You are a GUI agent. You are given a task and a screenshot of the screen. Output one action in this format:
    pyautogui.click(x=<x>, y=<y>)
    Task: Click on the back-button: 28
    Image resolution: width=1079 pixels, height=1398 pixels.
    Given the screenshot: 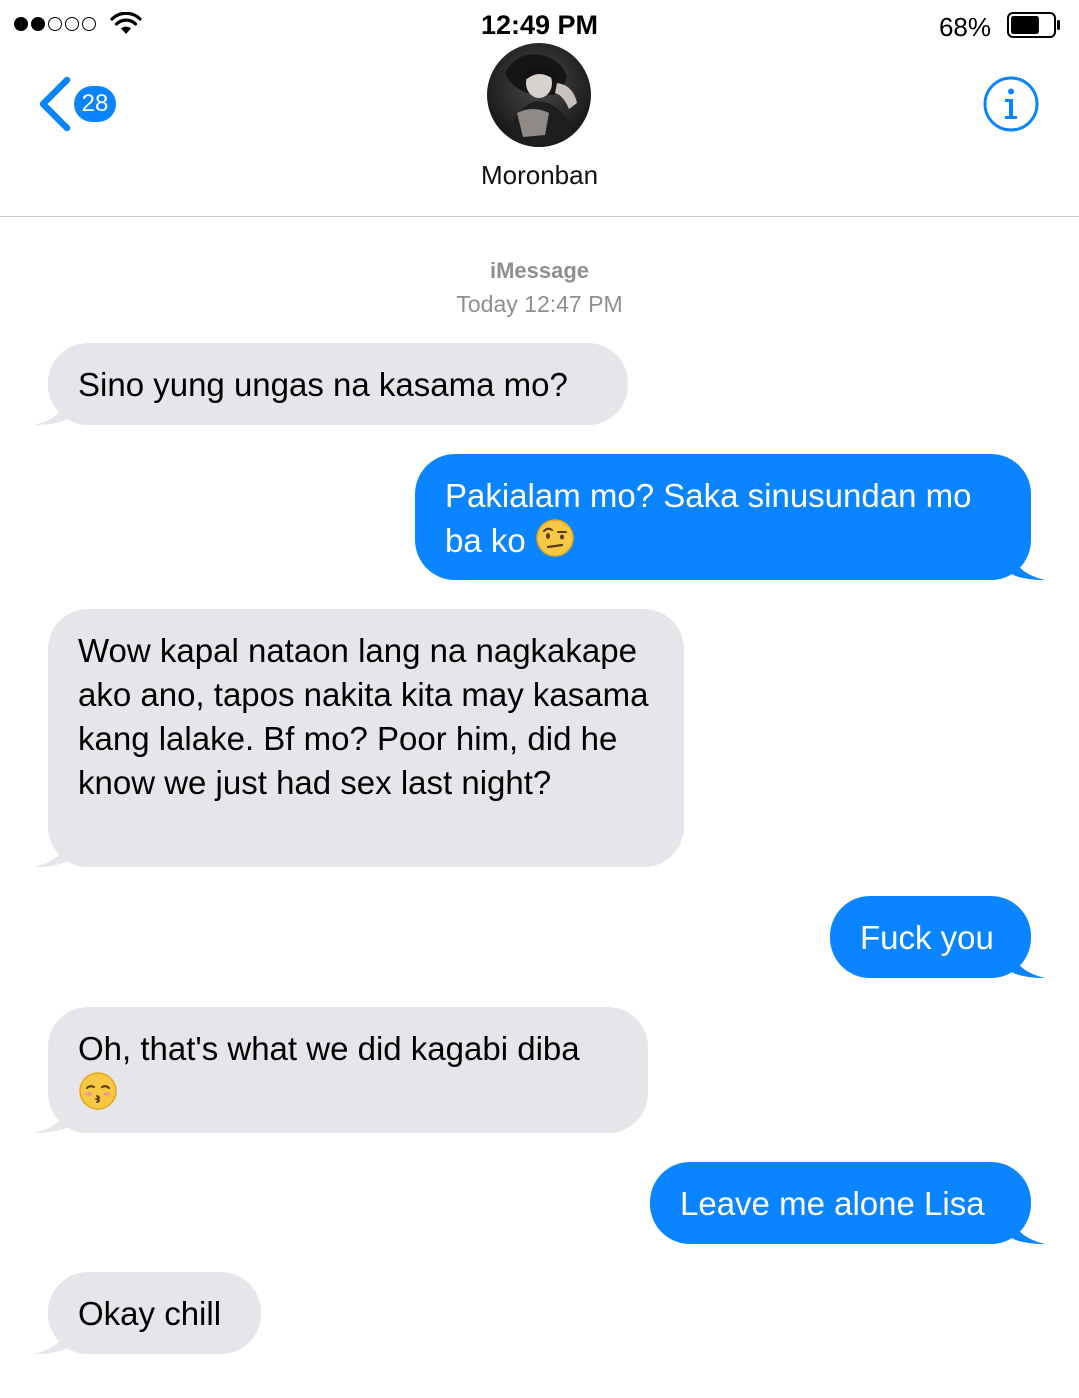 What is the action you would take?
    pyautogui.click(x=76, y=104)
    